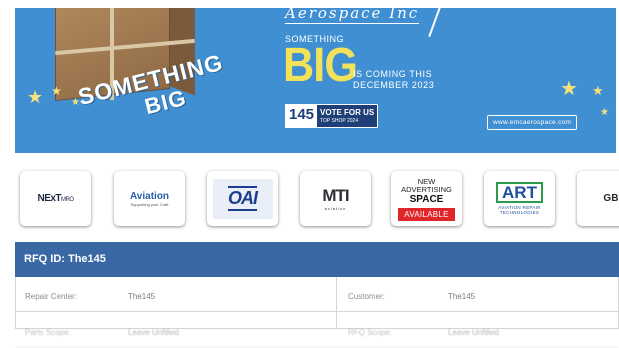 This screenshot has width=619, height=348. I want to click on advert-line2: ADVERTISING, so click(426, 189).